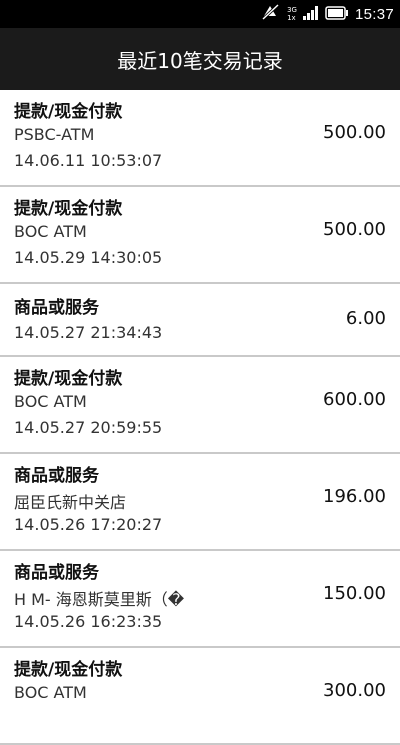  What do you see at coordinates (365, 318) in the screenshot?
I see `transaction-amount: 6.00` at bounding box center [365, 318].